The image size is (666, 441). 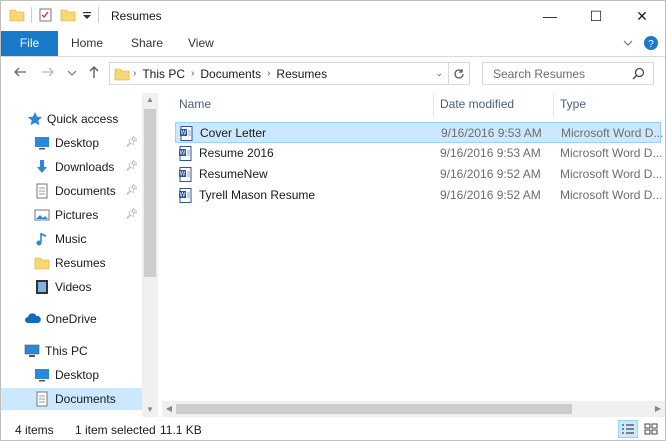 I want to click on nav-item-label: This PC, so click(x=66, y=351).